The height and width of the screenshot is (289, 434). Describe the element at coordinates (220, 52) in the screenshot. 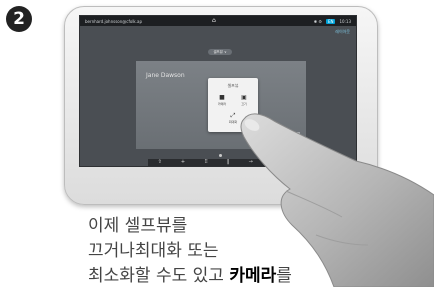

I see `selfview-tab: 셀프뷰 ∨` at that location.